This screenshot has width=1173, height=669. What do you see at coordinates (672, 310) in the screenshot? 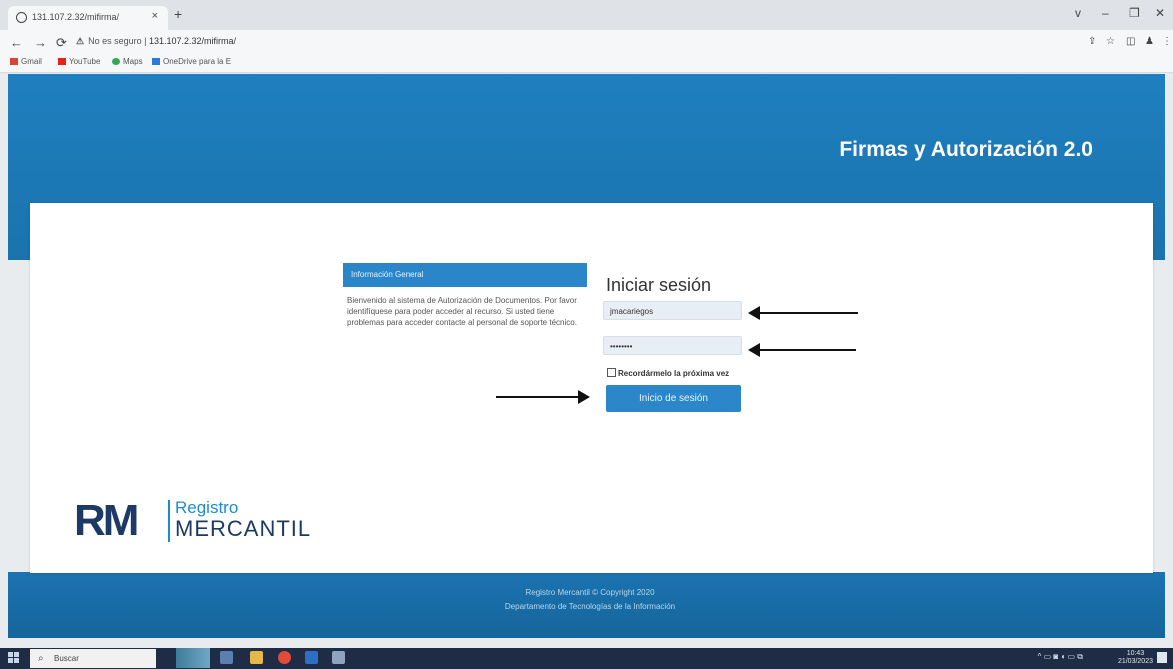
I see `username-input: jmacariegos` at bounding box center [672, 310].